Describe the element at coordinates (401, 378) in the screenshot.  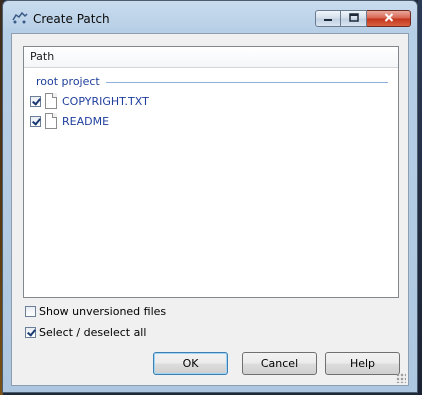
I see `resize-grip-icon` at that location.